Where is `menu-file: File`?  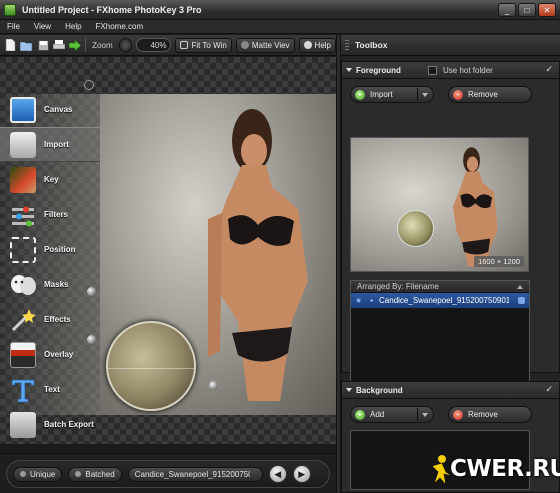
menu-file: File is located at coordinates (13, 26).